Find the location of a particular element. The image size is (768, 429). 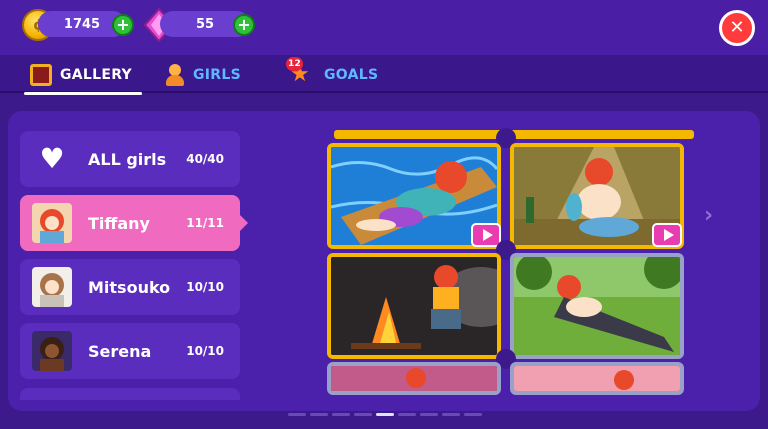

girl-name: Mitsouko is located at coordinates (129, 287).